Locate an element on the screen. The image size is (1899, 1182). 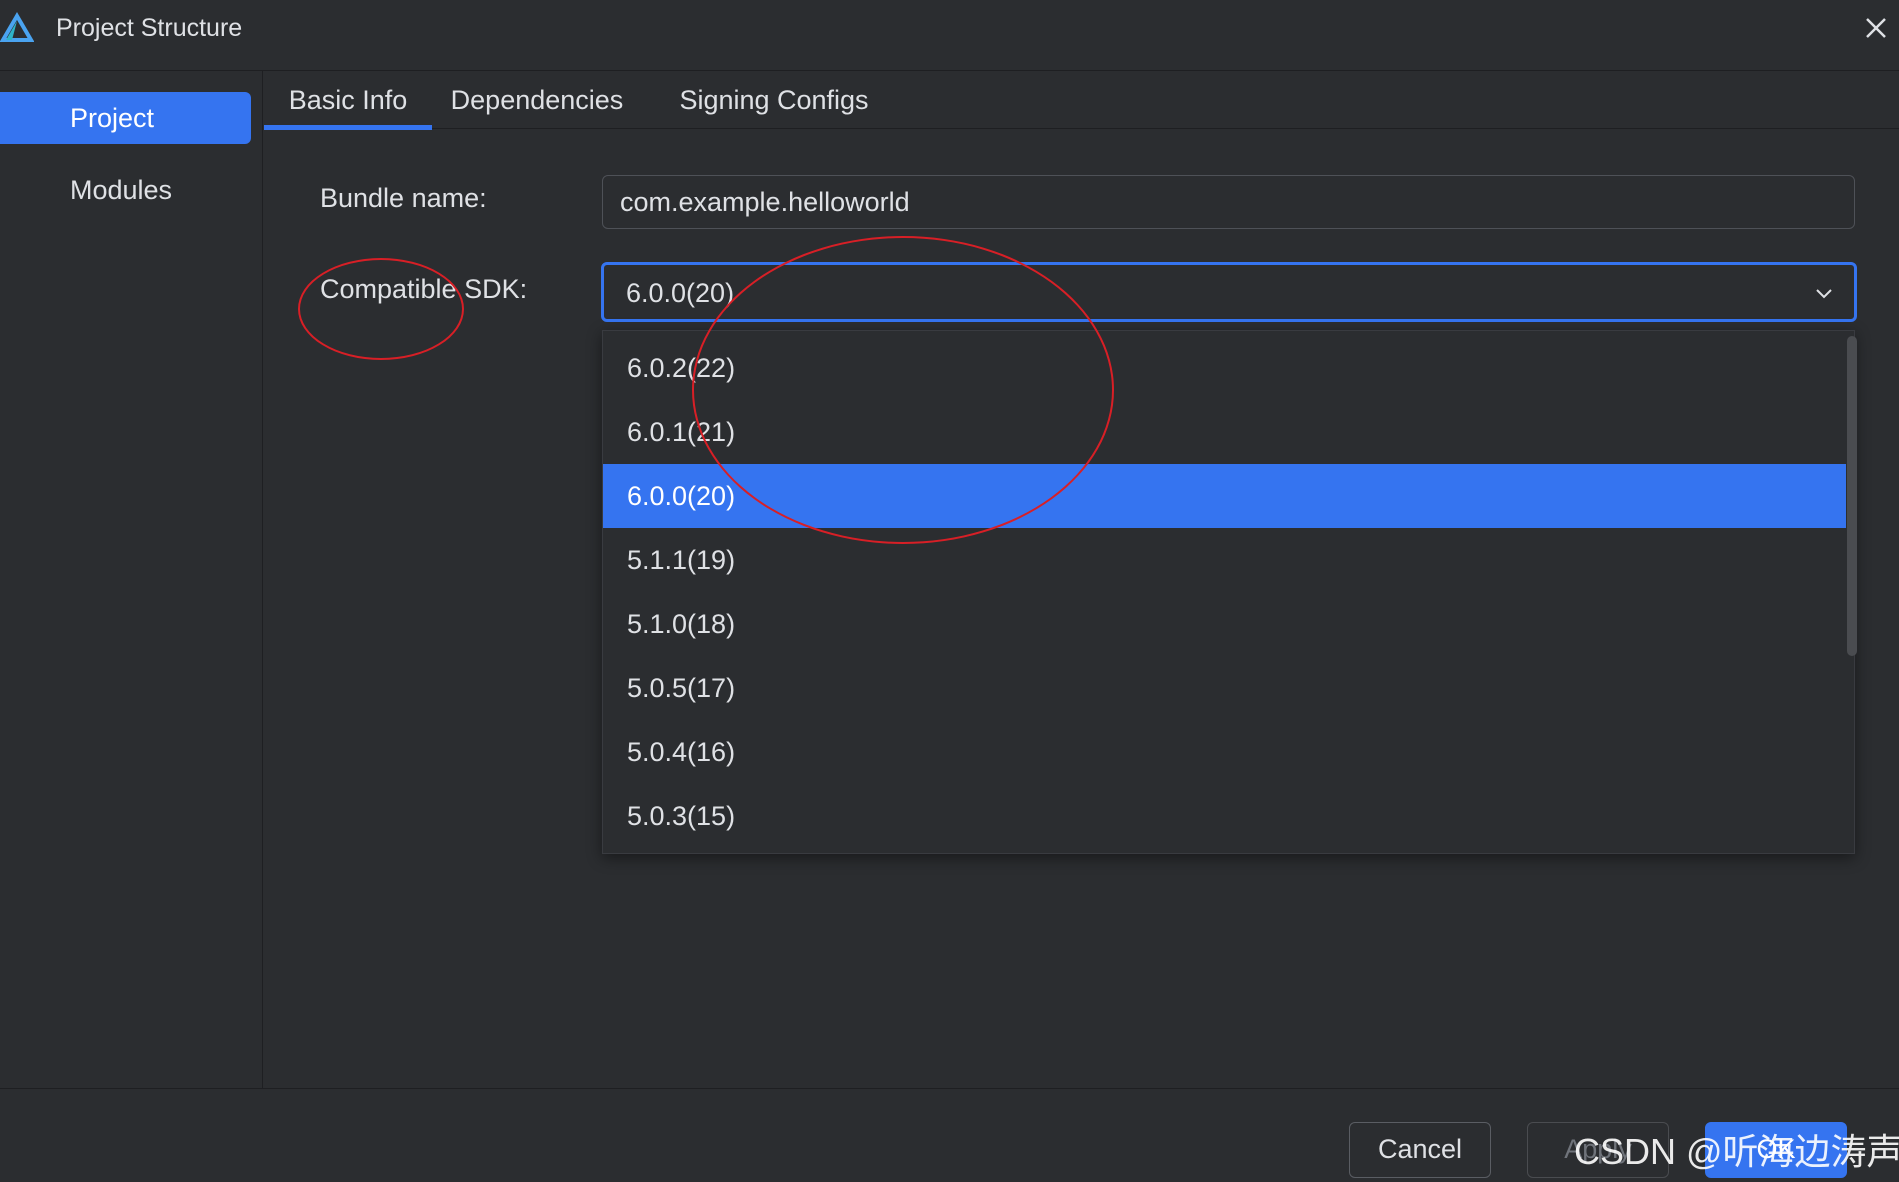
sidebar: Project Modules is located at coordinates (131, 579).